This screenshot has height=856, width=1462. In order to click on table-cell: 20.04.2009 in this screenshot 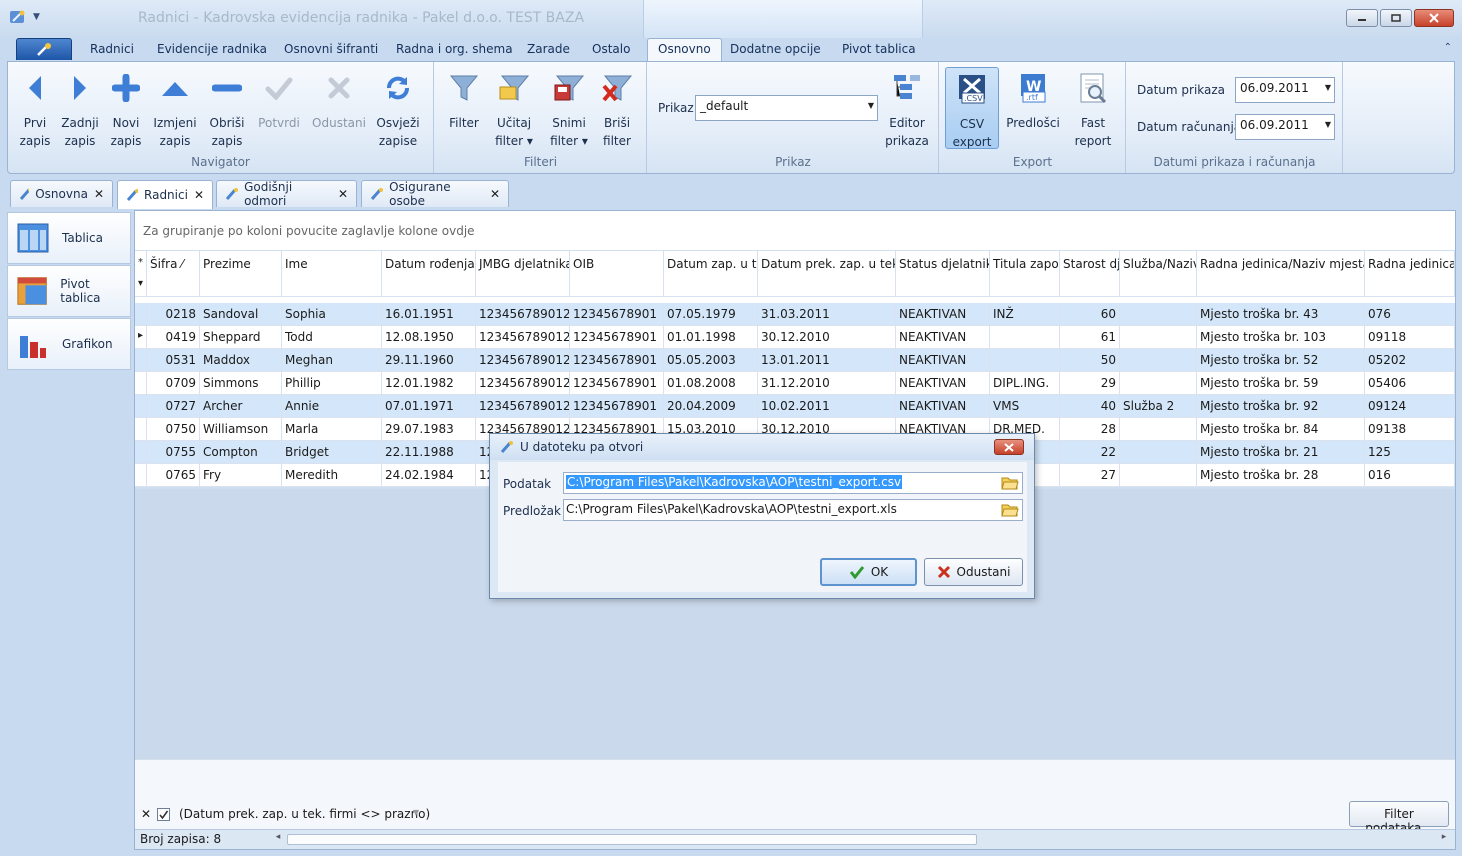, I will do `click(711, 406)`.